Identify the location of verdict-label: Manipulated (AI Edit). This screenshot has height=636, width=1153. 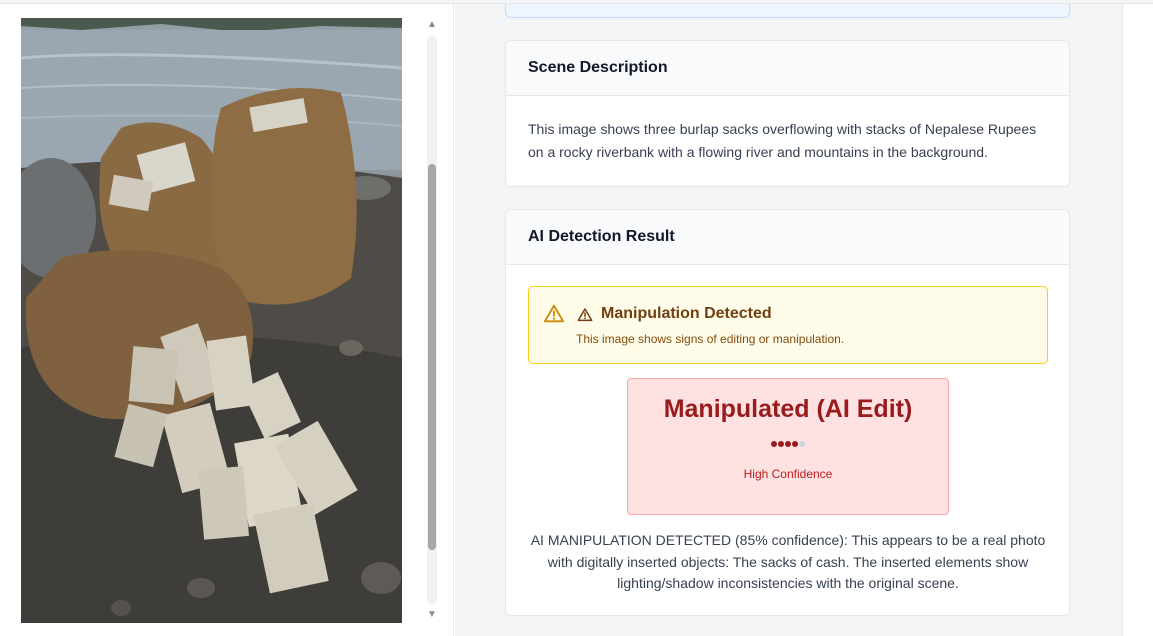
(788, 409).